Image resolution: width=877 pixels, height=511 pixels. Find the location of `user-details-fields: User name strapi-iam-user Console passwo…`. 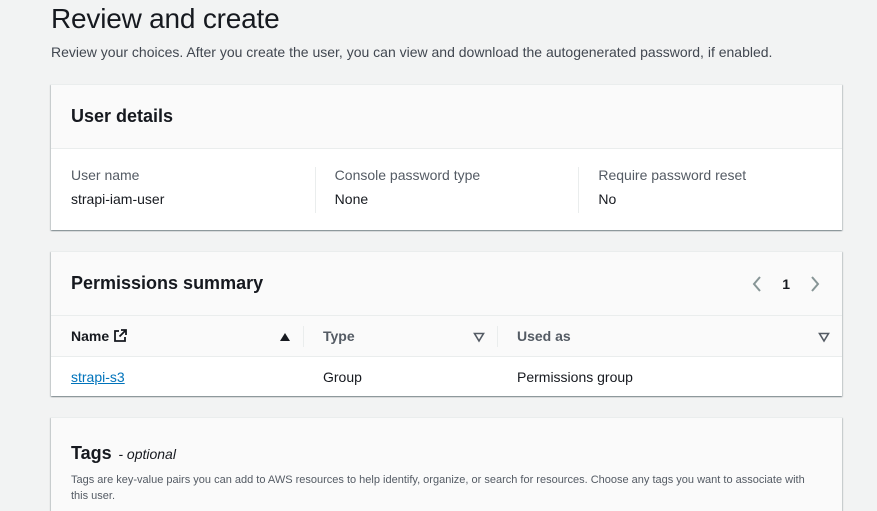

user-details-fields: User name strapi-iam-user Console passwo… is located at coordinates (446, 181).